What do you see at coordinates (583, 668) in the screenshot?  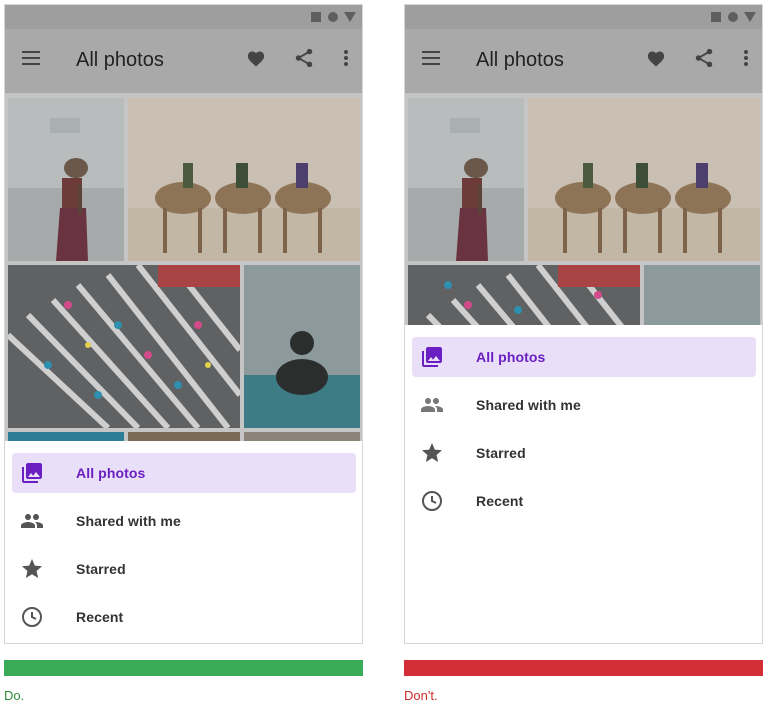 I see `dont-indicator-bar` at bounding box center [583, 668].